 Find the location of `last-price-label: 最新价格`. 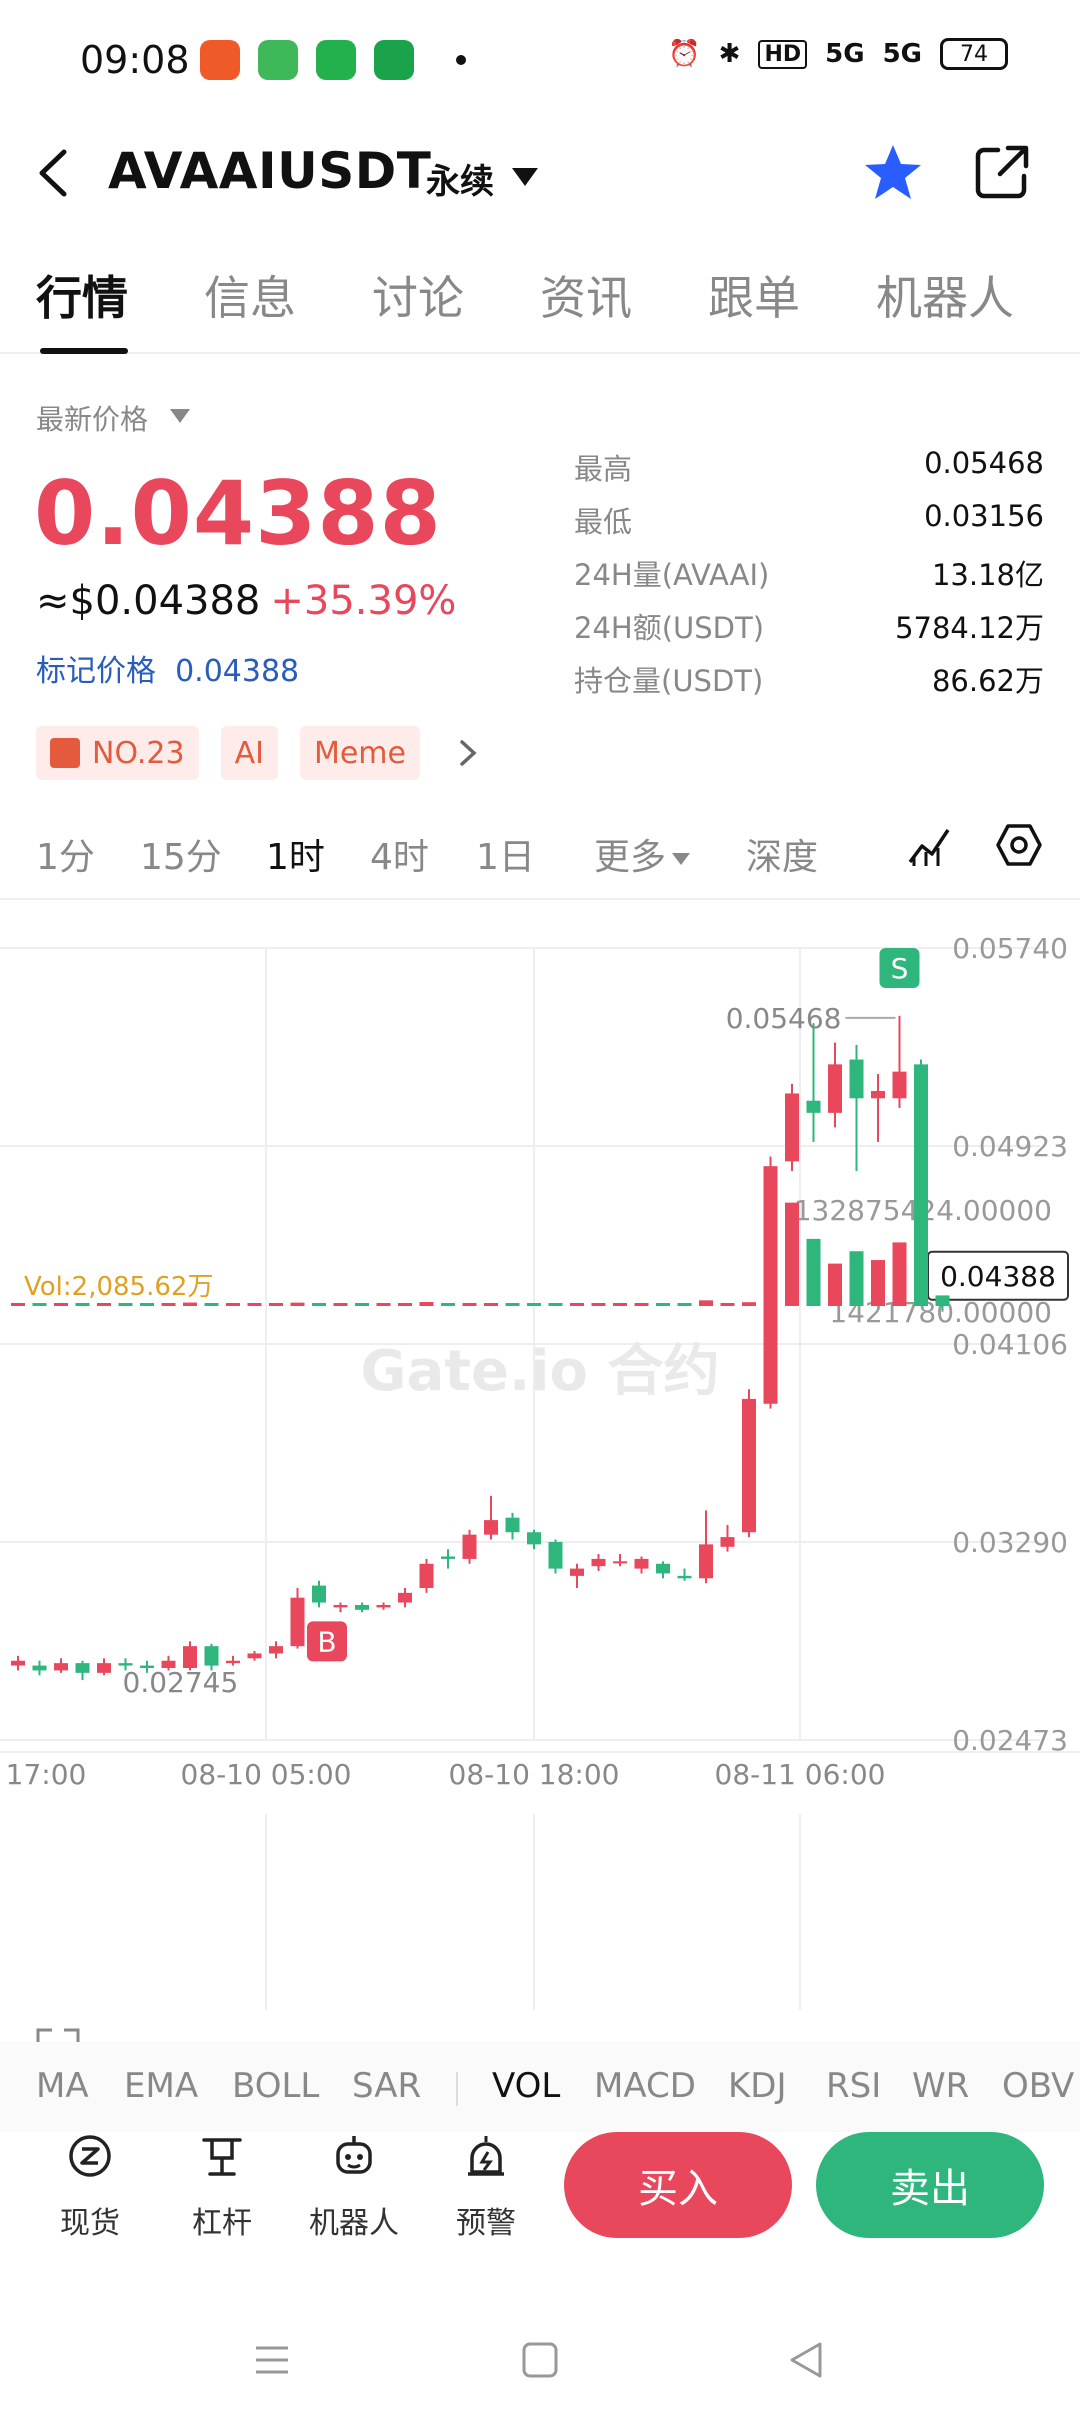

last-price-label: 最新价格 is located at coordinates (92, 418).